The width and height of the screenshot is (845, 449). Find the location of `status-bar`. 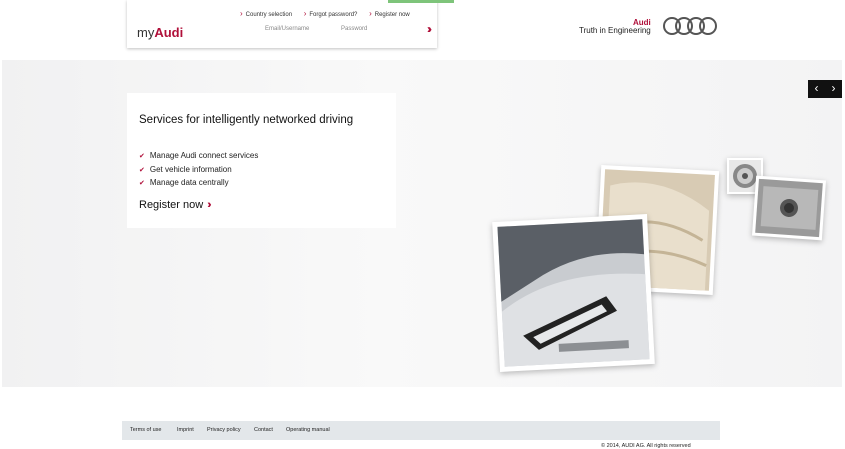

status-bar is located at coordinates (421, 1).